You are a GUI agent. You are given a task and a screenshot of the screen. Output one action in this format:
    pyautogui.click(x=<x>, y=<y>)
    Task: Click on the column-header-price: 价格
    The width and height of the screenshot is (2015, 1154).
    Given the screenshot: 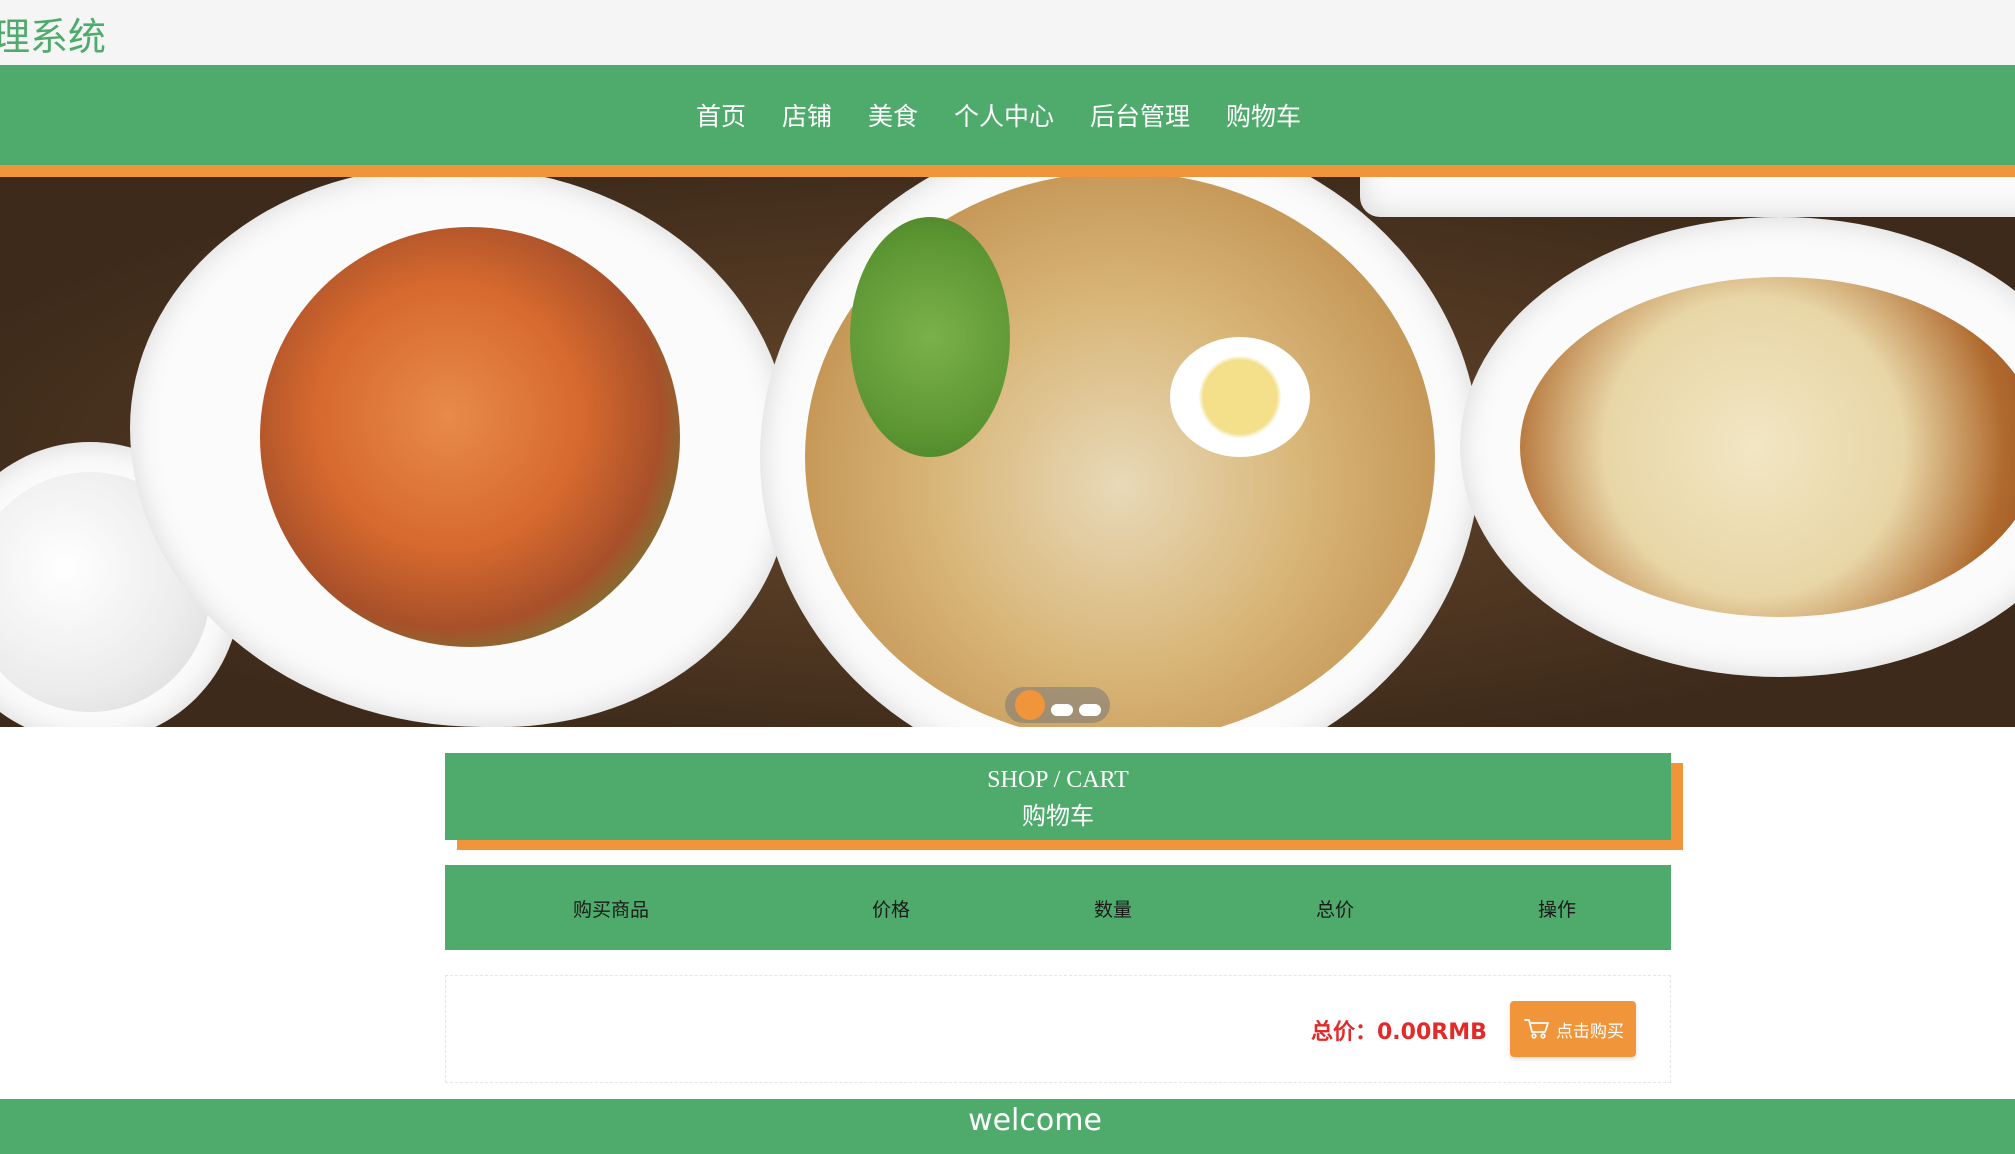 What is the action you would take?
    pyautogui.click(x=891, y=910)
    